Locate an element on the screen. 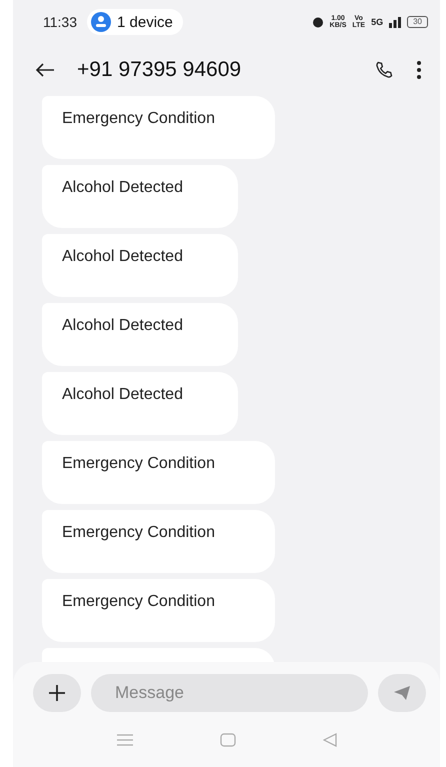 The height and width of the screenshot is (767, 446). phone-icon is located at coordinates (384, 70).